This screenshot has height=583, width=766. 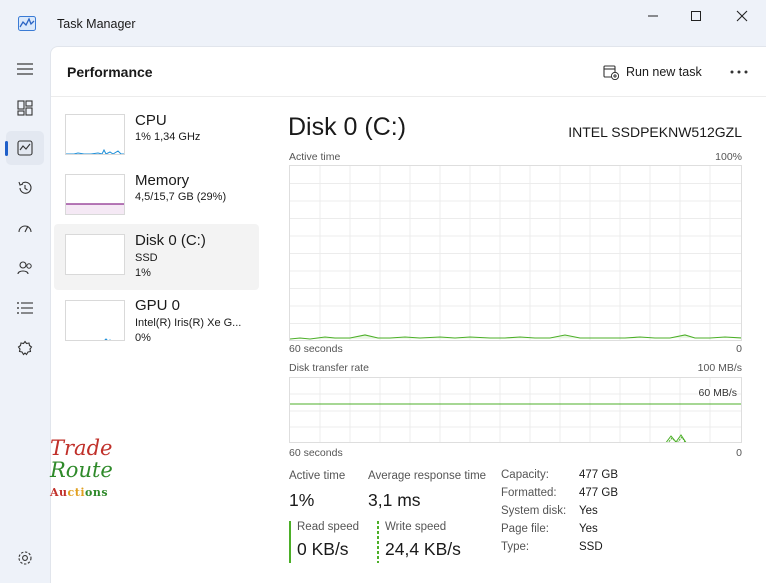 I want to click on device-name: Memory, so click(x=162, y=180).